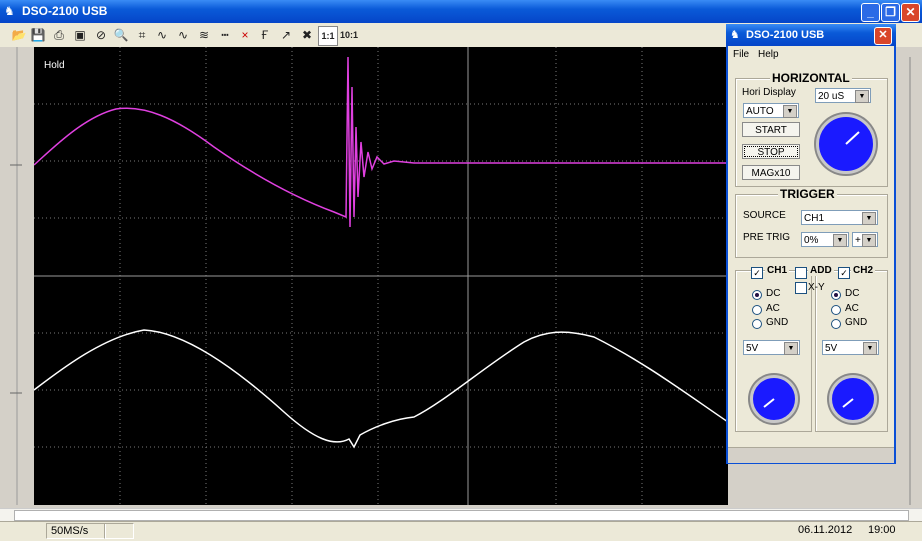 This screenshot has width=922, height=541. I want to click on right-axis, so click(910, 281).